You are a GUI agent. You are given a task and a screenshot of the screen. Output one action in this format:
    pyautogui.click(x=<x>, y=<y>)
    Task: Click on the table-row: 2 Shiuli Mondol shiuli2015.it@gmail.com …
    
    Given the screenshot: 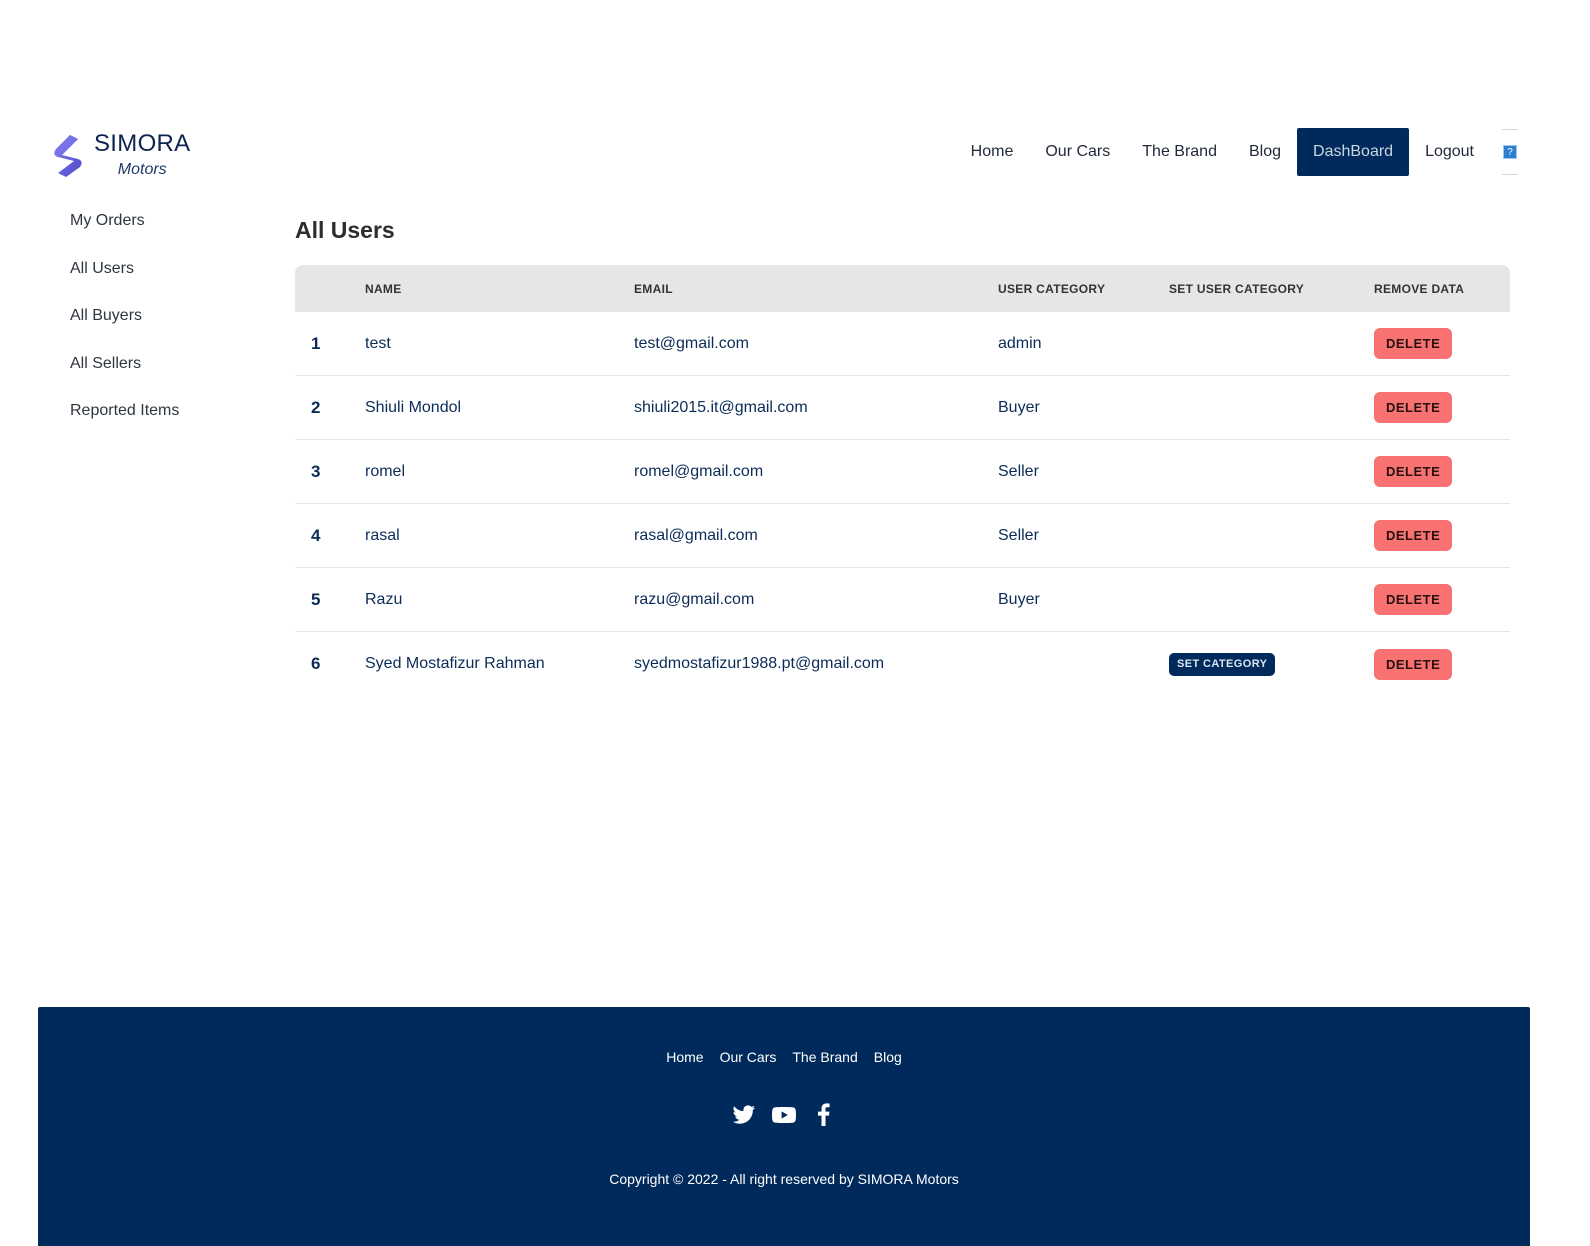 What is the action you would take?
    pyautogui.click(x=902, y=408)
    